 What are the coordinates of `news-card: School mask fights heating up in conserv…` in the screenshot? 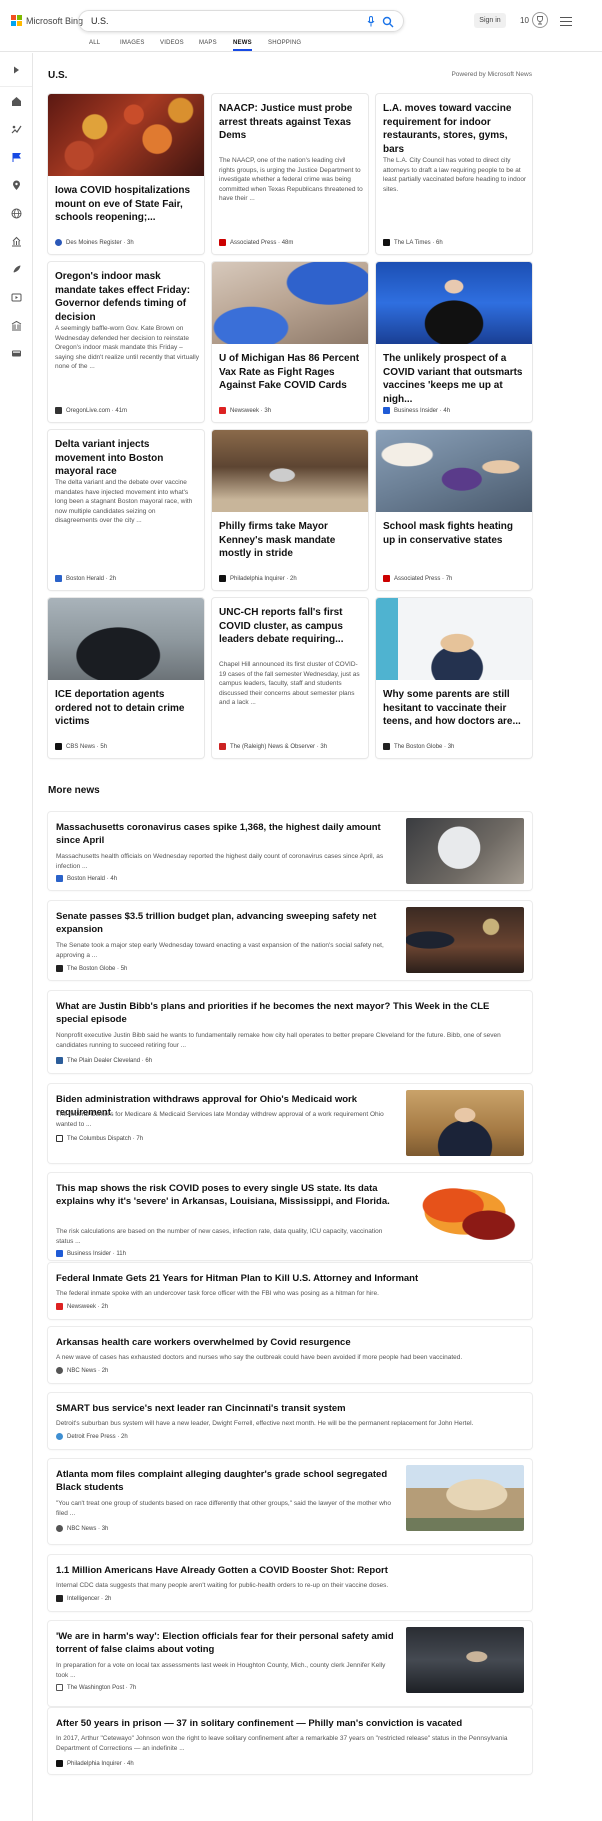 It's located at (454, 510).